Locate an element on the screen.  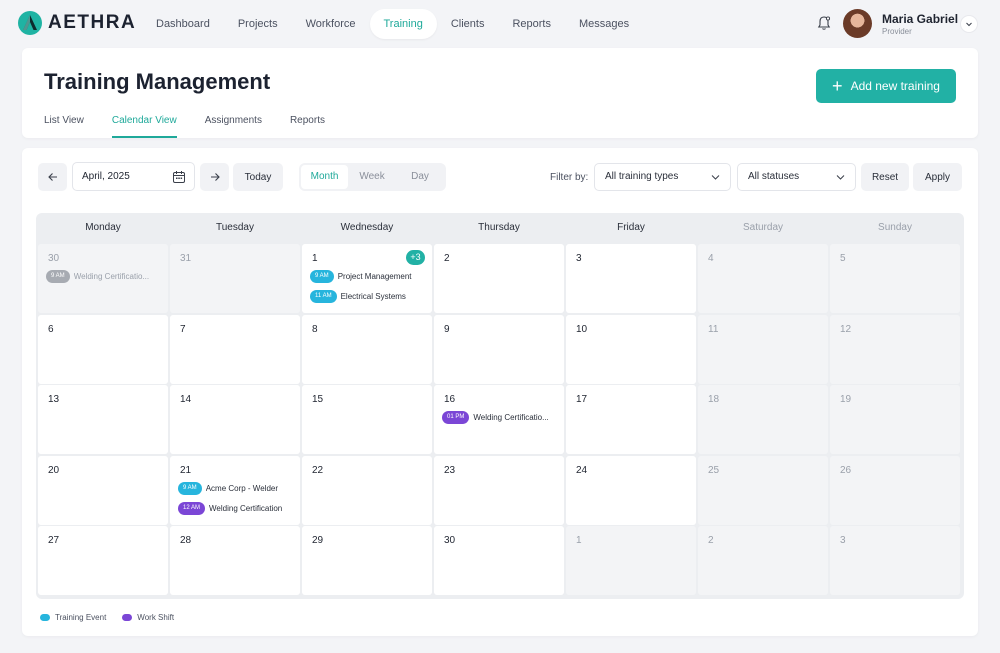
status-select: All statuses is located at coordinates (796, 177).